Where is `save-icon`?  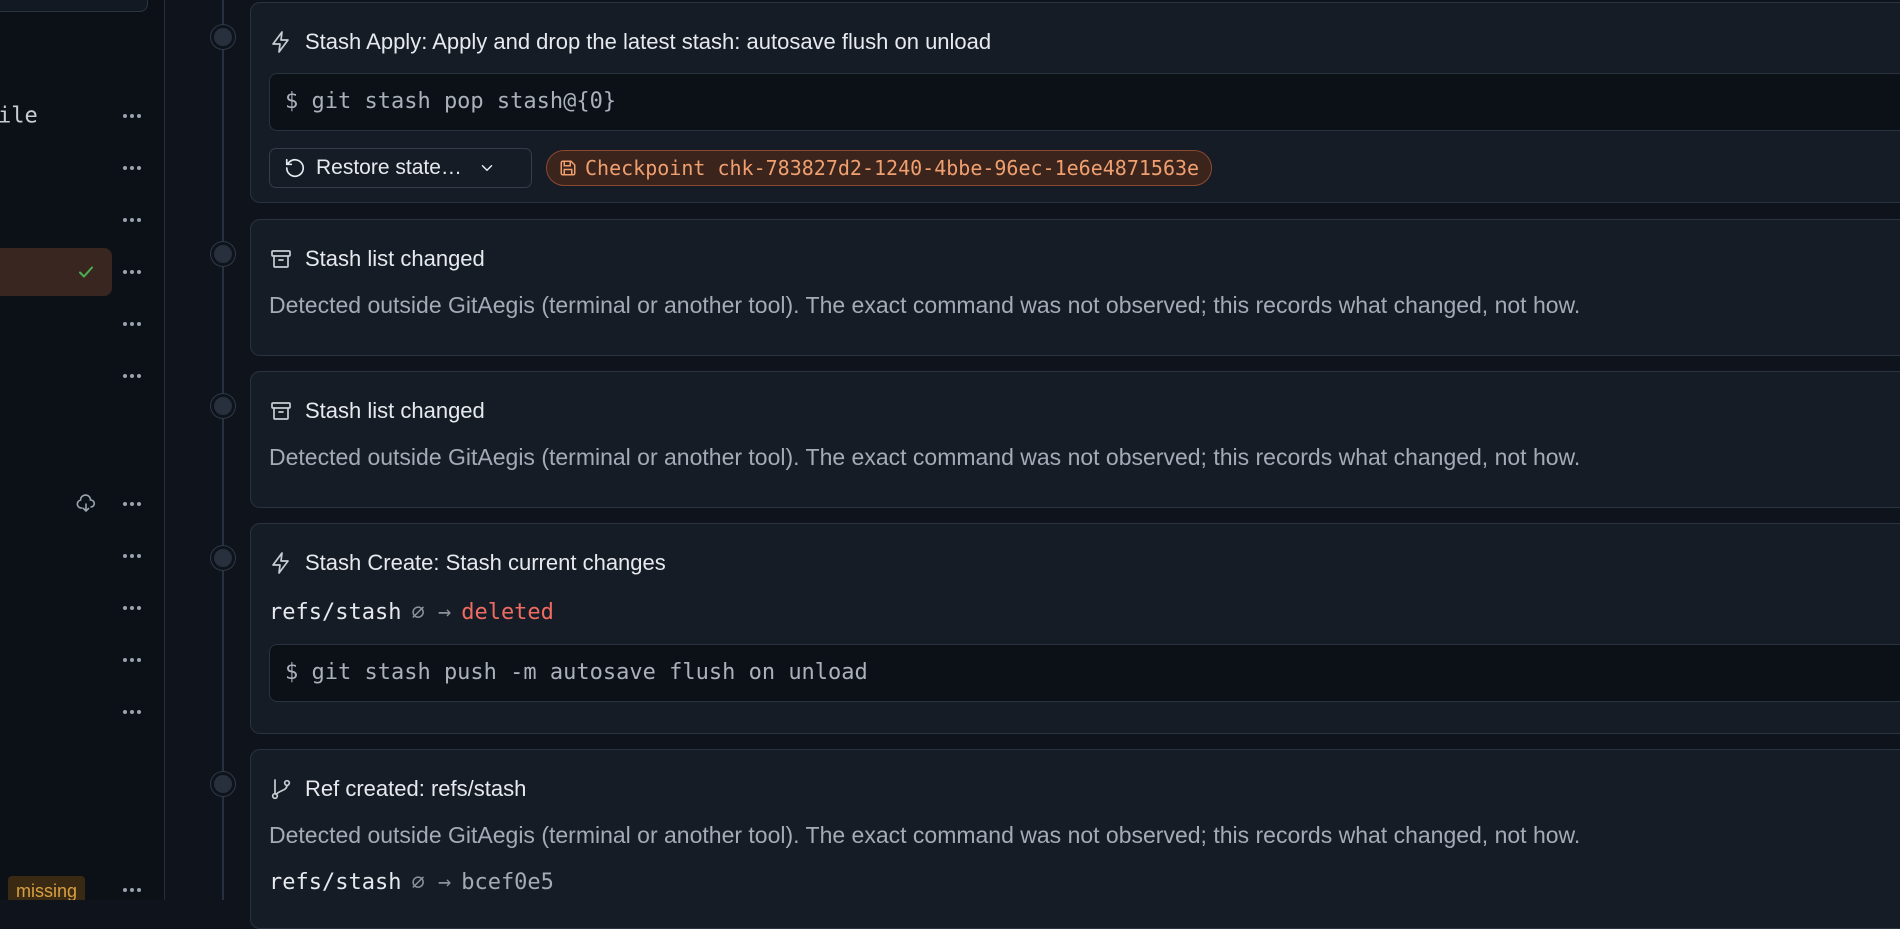 save-icon is located at coordinates (568, 168).